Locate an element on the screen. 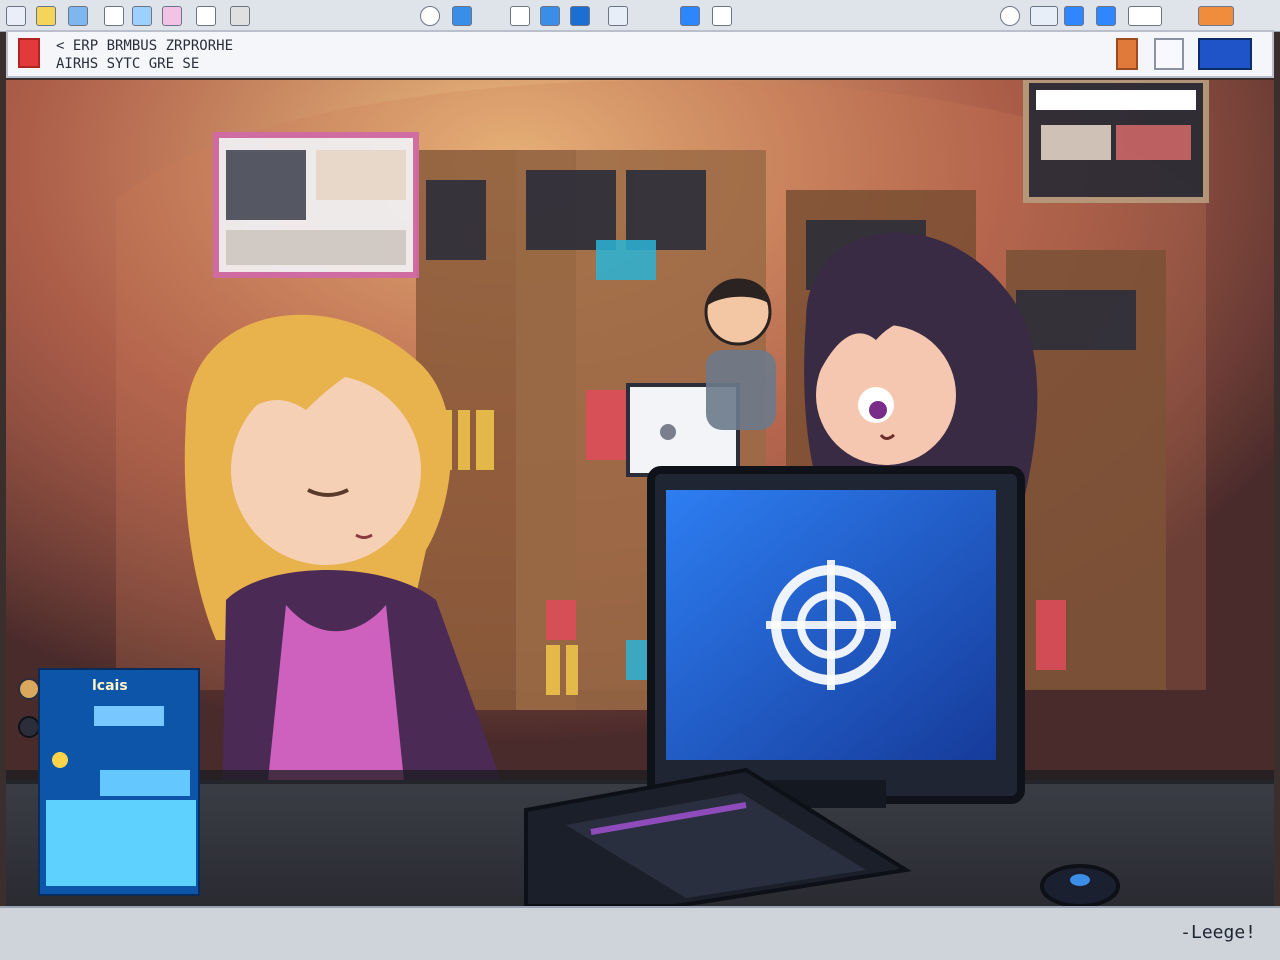 The width and height of the screenshot is (1280, 960). chart-icon is located at coordinates (142, 16).